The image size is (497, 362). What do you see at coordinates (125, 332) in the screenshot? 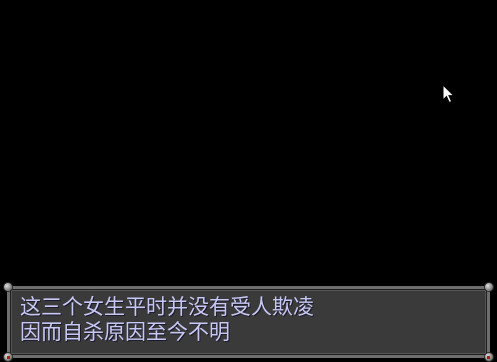
I see `dialog-line-2: 因而自杀原因至今不明` at bounding box center [125, 332].